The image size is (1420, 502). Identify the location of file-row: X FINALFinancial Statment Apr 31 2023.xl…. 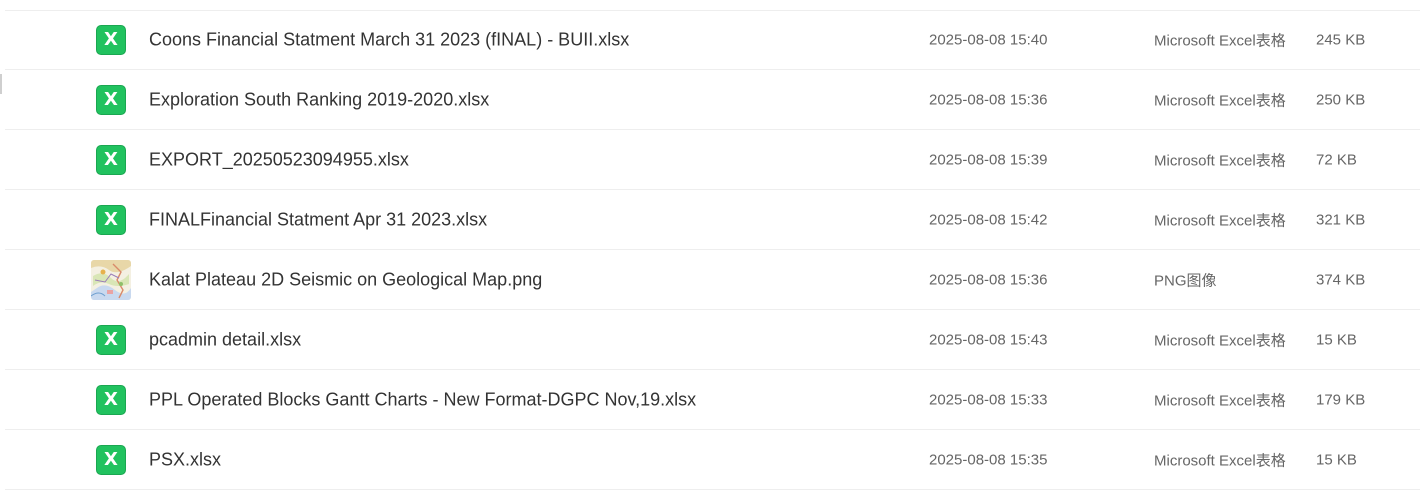
(712, 220).